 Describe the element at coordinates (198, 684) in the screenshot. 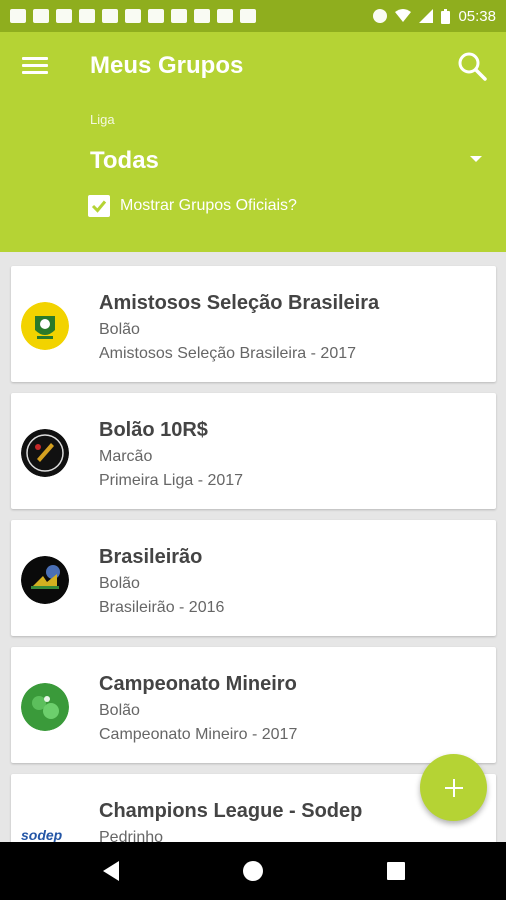

I see `group-name: Campeonato Mineiro` at that location.